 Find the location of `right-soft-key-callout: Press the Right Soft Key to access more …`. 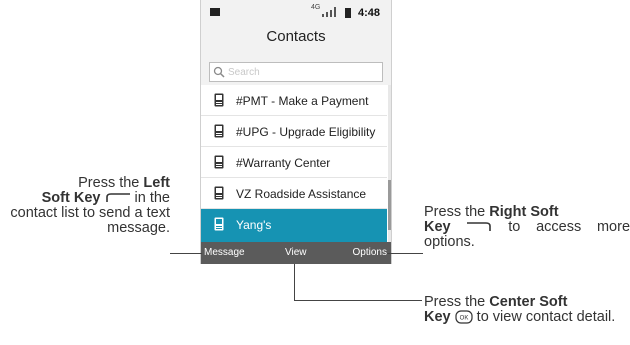

right-soft-key-callout: Press the Right Soft Key to access more … is located at coordinates (527, 227).